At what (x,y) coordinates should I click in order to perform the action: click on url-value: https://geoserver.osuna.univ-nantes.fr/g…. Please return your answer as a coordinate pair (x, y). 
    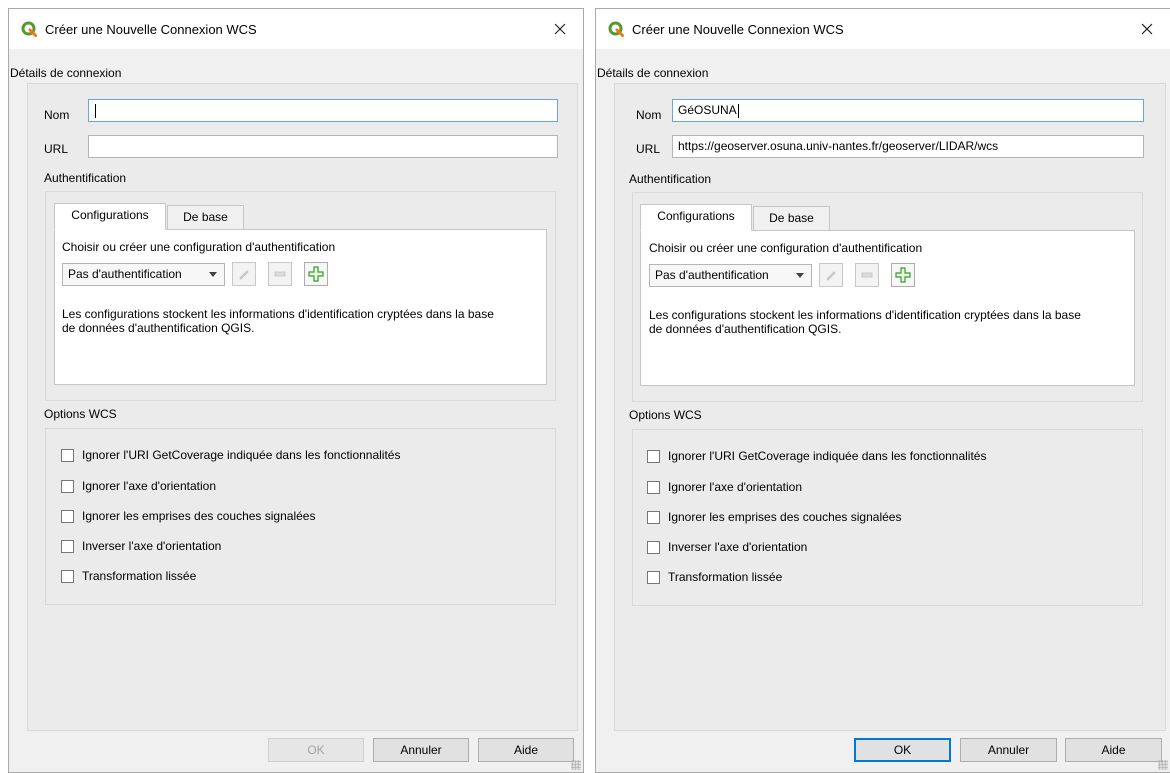
    Looking at the image, I should click on (838, 146).